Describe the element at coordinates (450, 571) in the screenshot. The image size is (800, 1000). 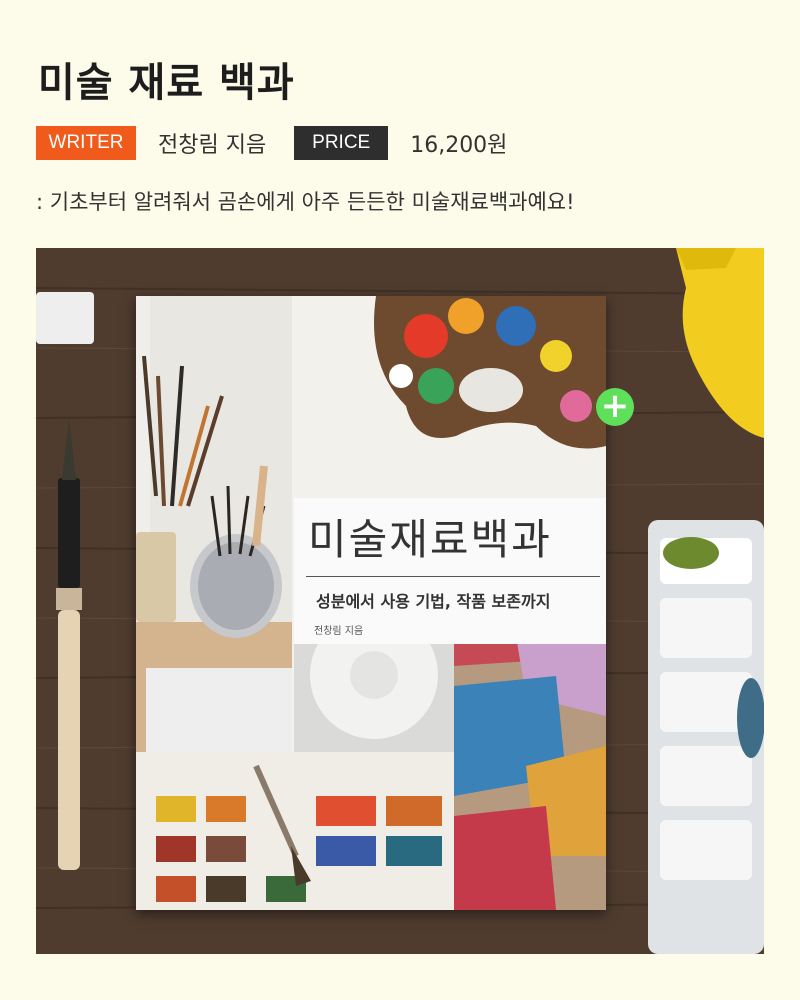
I see `book-cover-title-box: 미술재료백과 성분에서 사용 기법, 작품 보존까지 전창림 지음` at that location.